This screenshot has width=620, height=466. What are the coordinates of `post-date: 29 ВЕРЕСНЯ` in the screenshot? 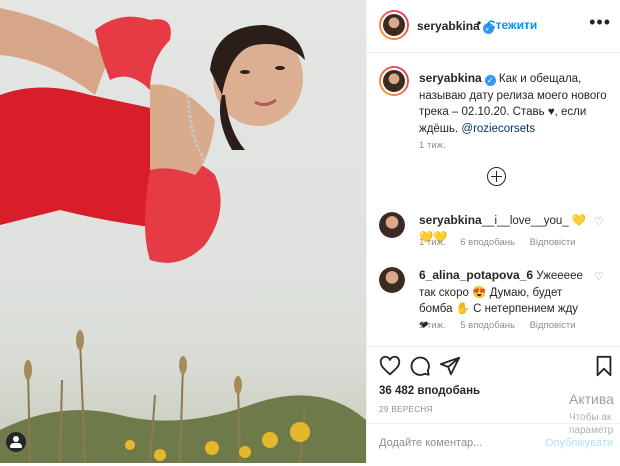 It's located at (406, 409).